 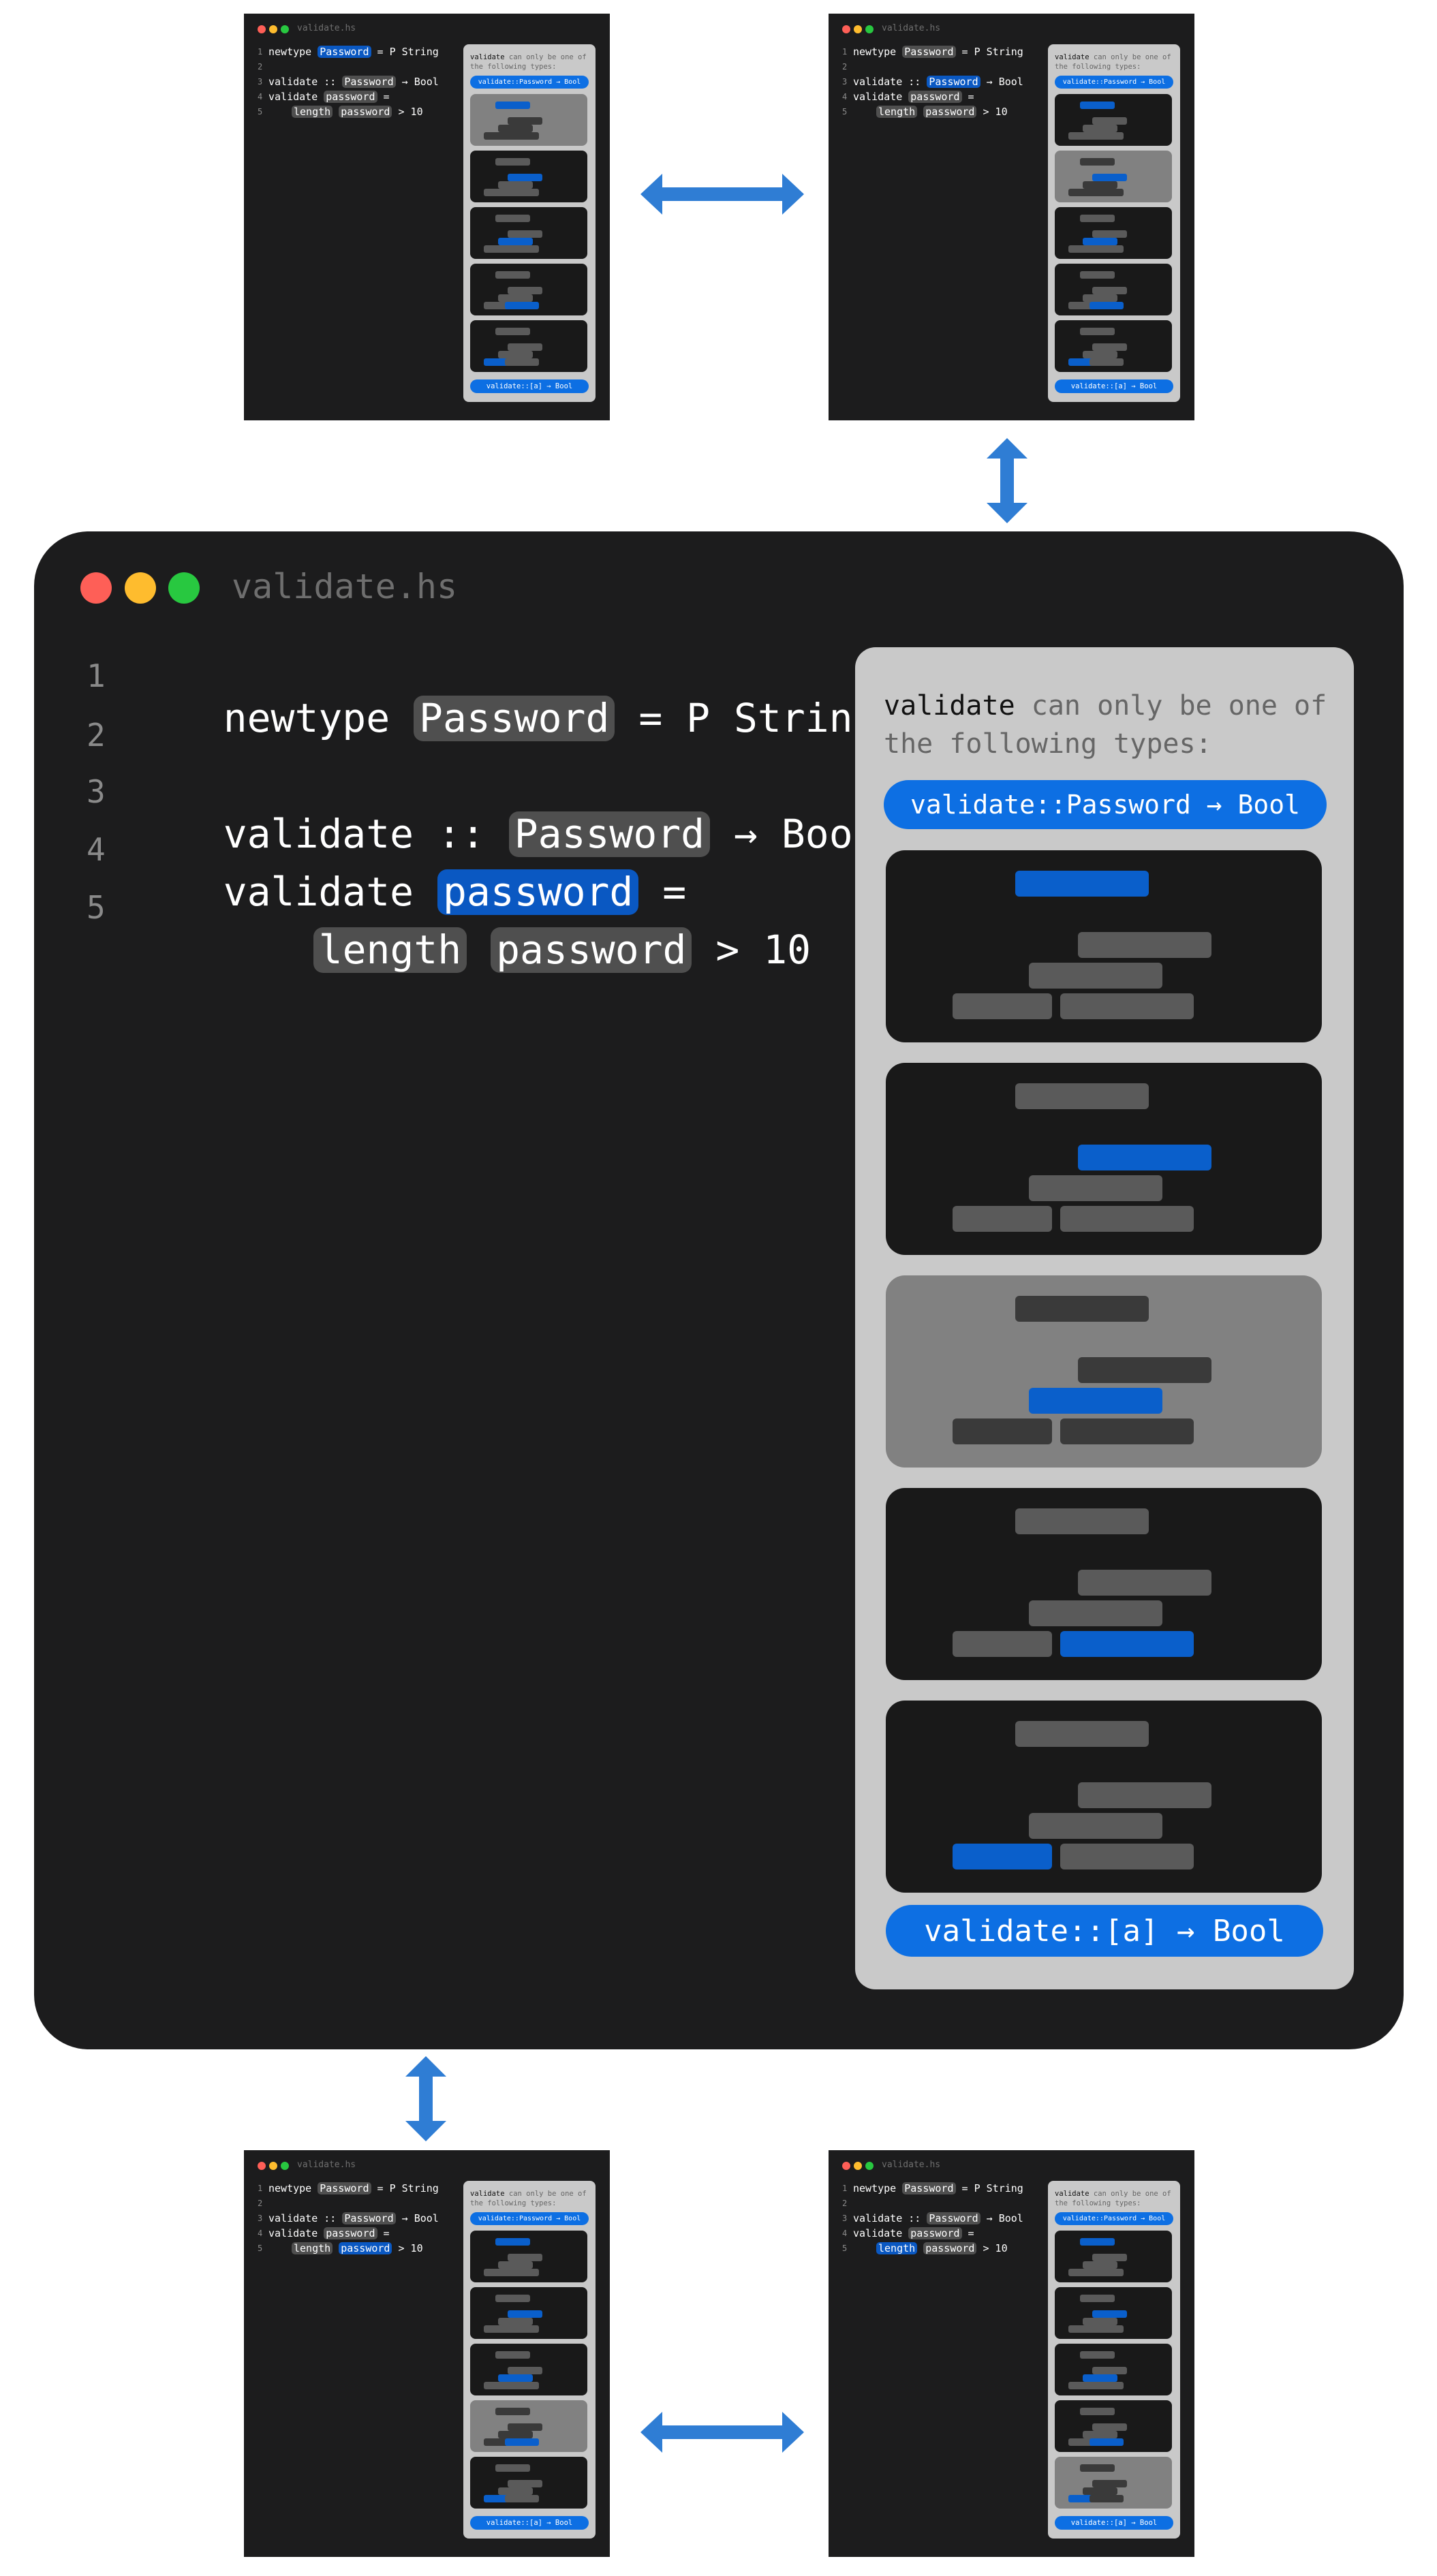 I want to click on code-line-3: validate :: Password → Bool, so click(x=938, y=2218).